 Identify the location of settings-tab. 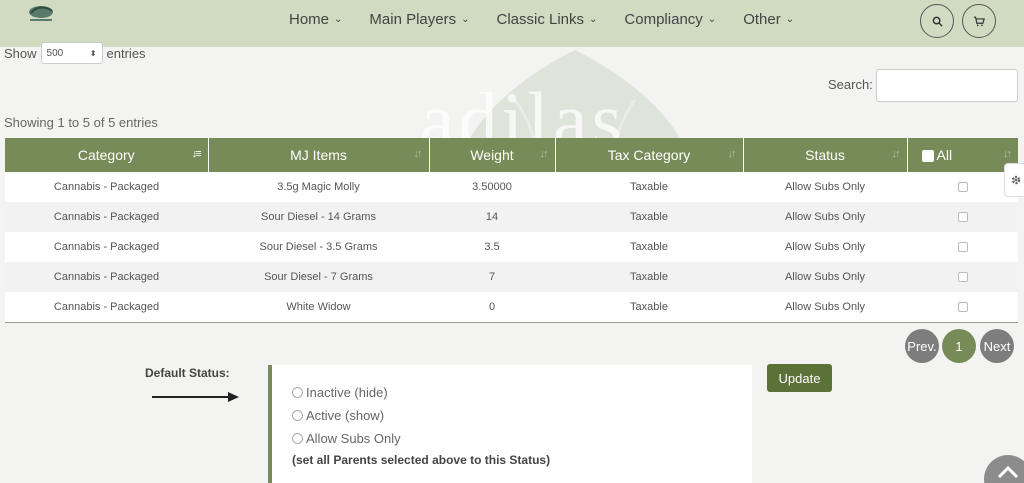
(1014, 180).